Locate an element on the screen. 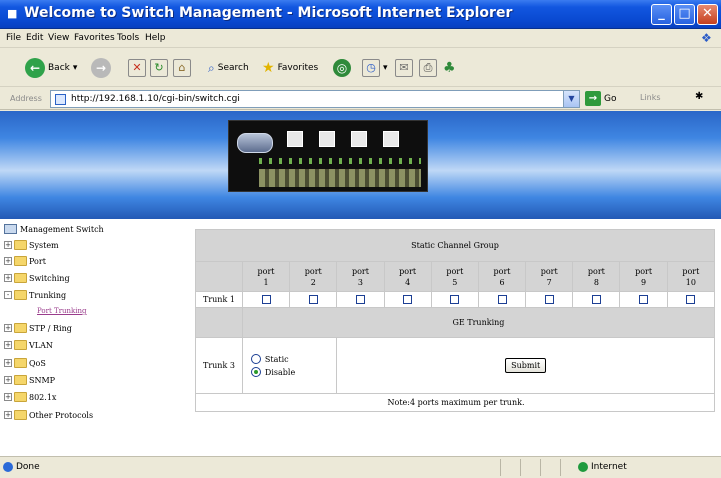 The width and height of the screenshot is (721, 478). stop-button: ✕ is located at coordinates (137, 68).